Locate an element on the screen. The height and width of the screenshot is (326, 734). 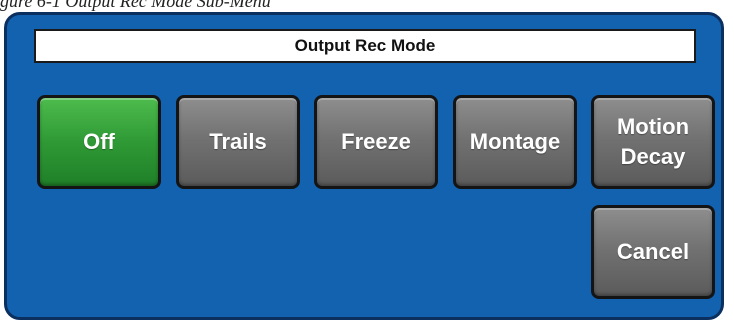
menu-title: Output Rec Mode is located at coordinates (365, 46).